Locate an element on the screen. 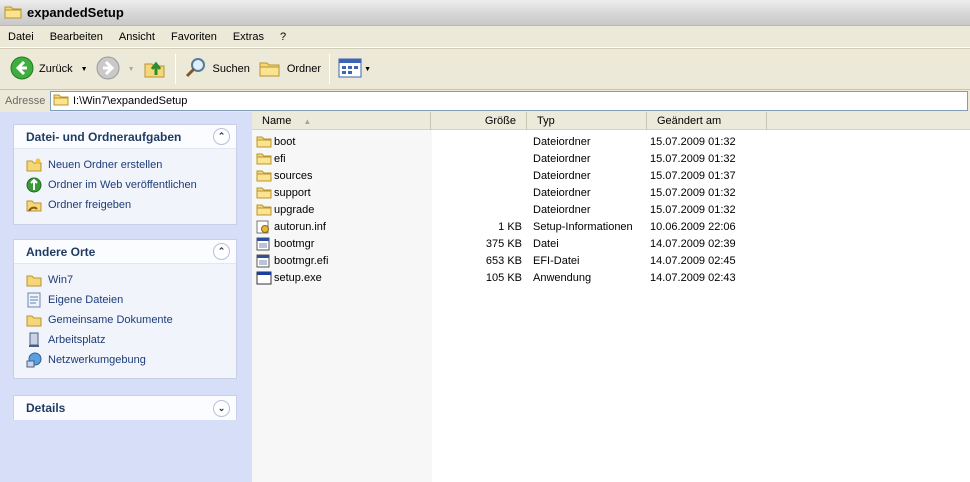 The height and width of the screenshot is (482, 970). search-label: Suchen is located at coordinates (231, 69).